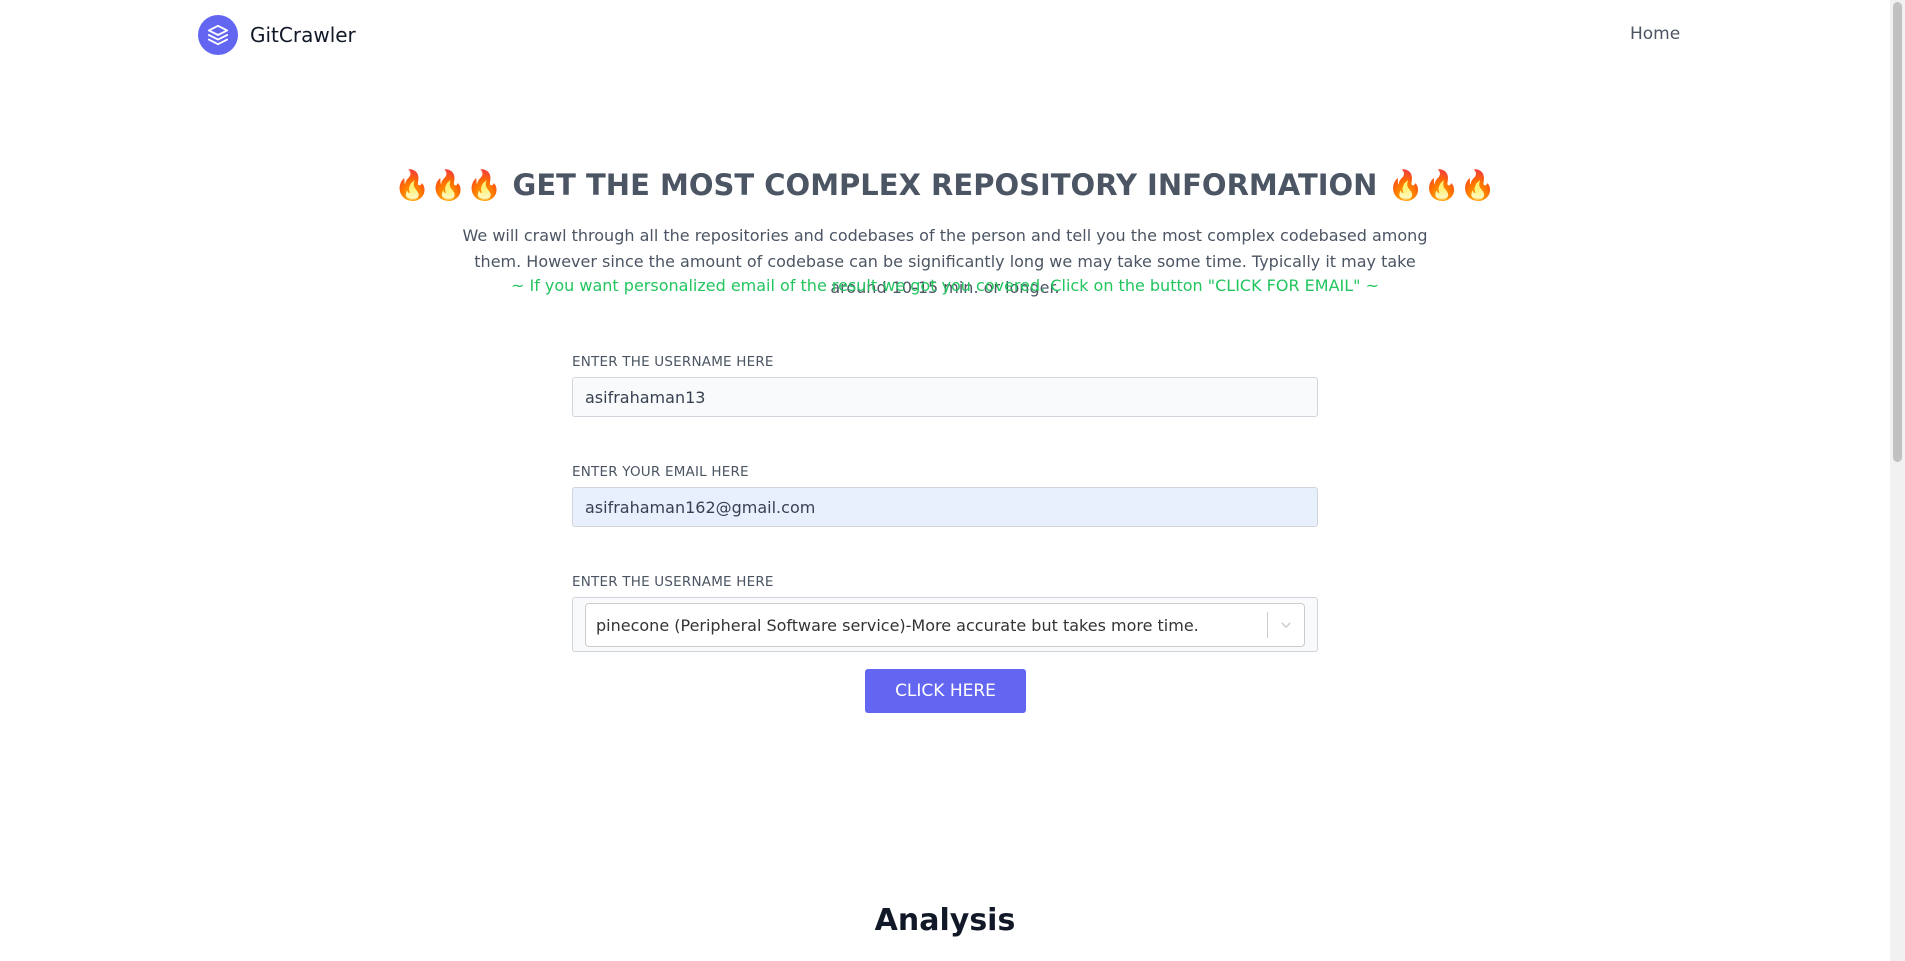  What do you see at coordinates (945, 507) in the screenshot?
I see `email-input` at bounding box center [945, 507].